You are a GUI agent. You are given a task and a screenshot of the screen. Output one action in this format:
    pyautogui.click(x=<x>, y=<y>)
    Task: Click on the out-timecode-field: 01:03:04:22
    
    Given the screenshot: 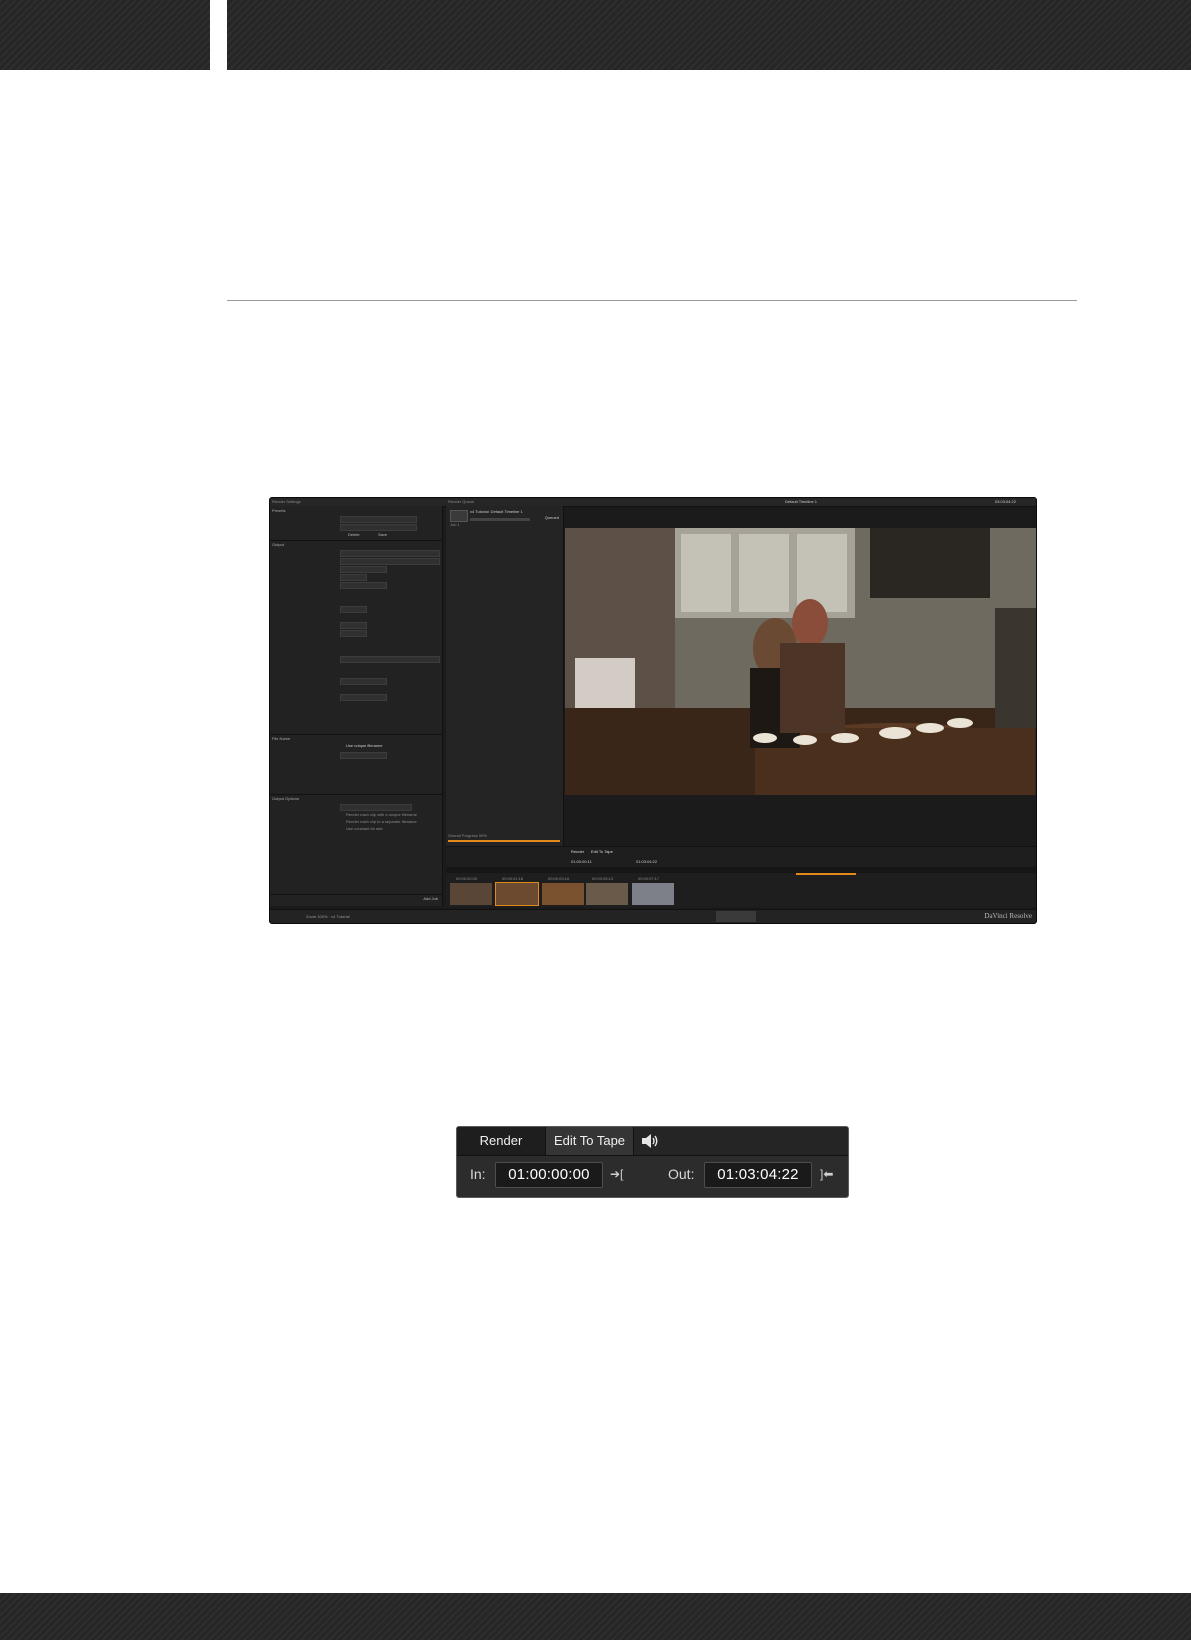 What is the action you would take?
    pyautogui.click(x=758, y=1175)
    